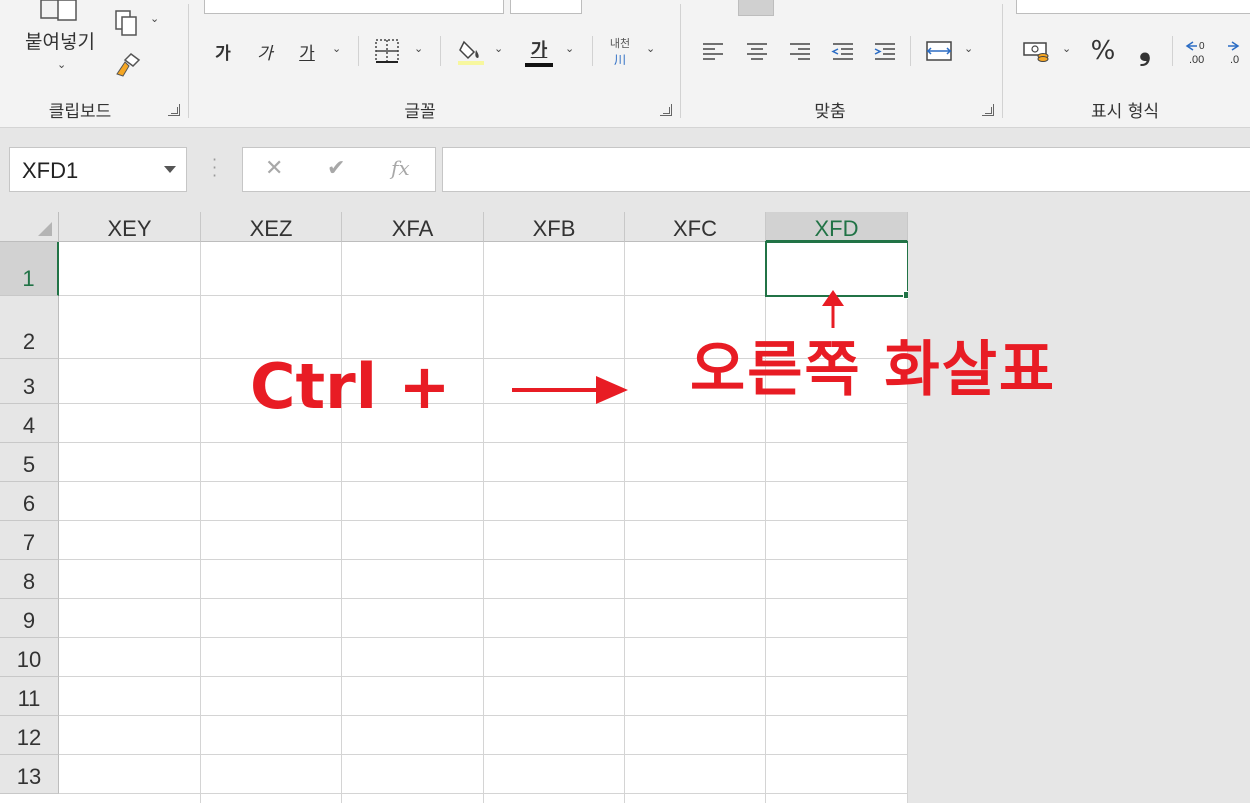 The height and width of the screenshot is (803, 1250). What do you see at coordinates (400, 168) in the screenshot?
I see `insert-function-icon: fx` at bounding box center [400, 168].